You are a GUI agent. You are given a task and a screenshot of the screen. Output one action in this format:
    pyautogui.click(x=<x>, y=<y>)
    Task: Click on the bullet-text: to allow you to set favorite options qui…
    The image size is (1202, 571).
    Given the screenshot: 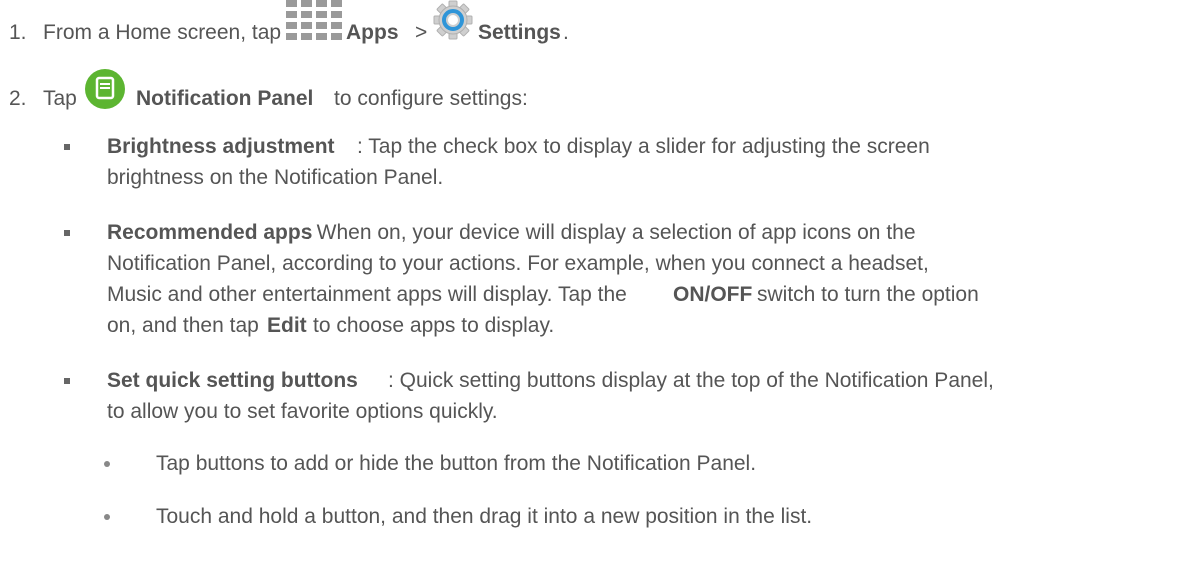 What is the action you would take?
    pyautogui.click(x=302, y=411)
    